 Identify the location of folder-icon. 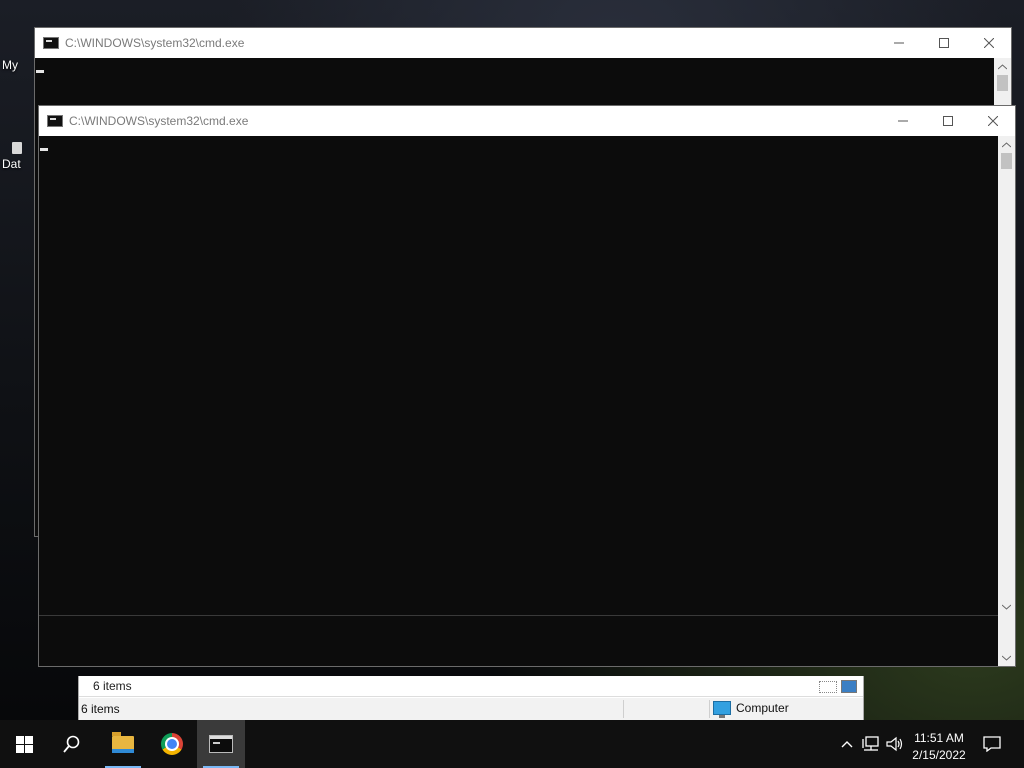
(123, 742).